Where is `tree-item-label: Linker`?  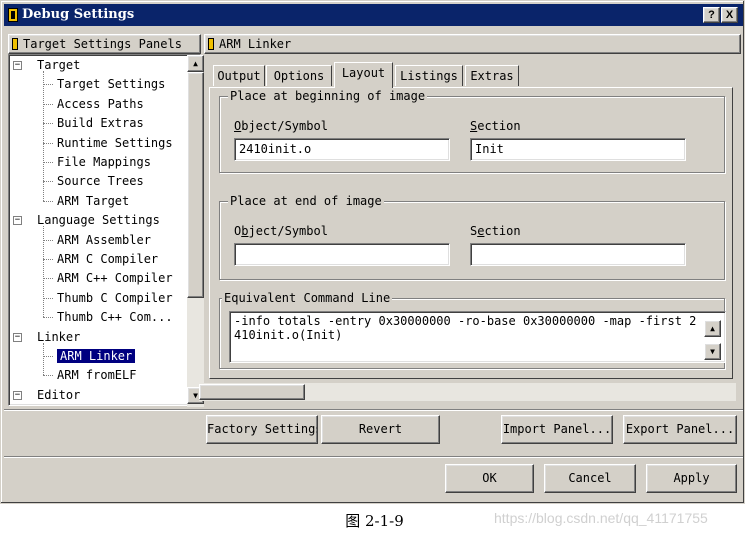
tree-item-label: Linker is located at coordinates (59, 336).